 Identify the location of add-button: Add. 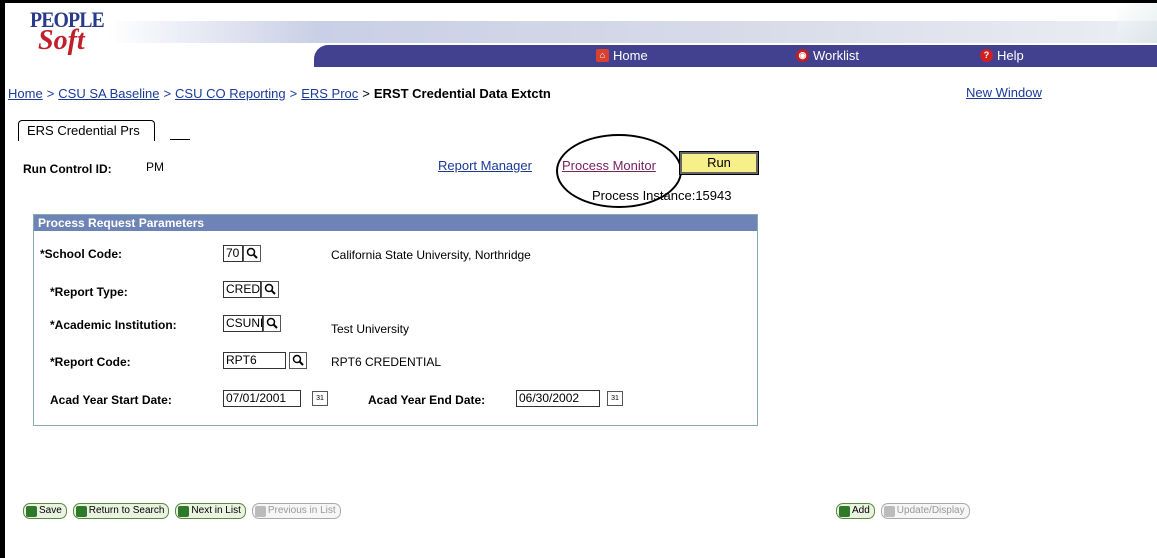
(855, 511).